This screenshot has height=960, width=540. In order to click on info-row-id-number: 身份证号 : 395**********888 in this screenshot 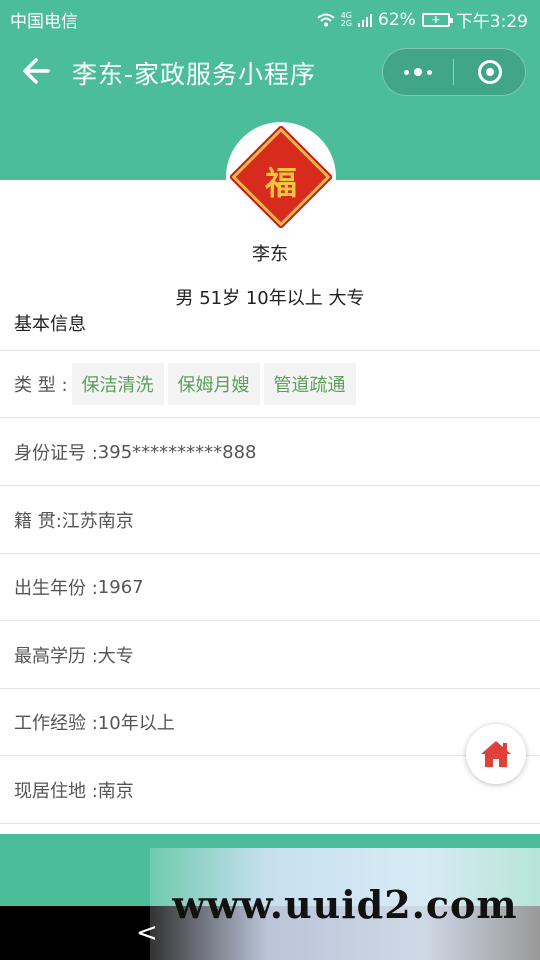, I will do `click(270, 452)`.